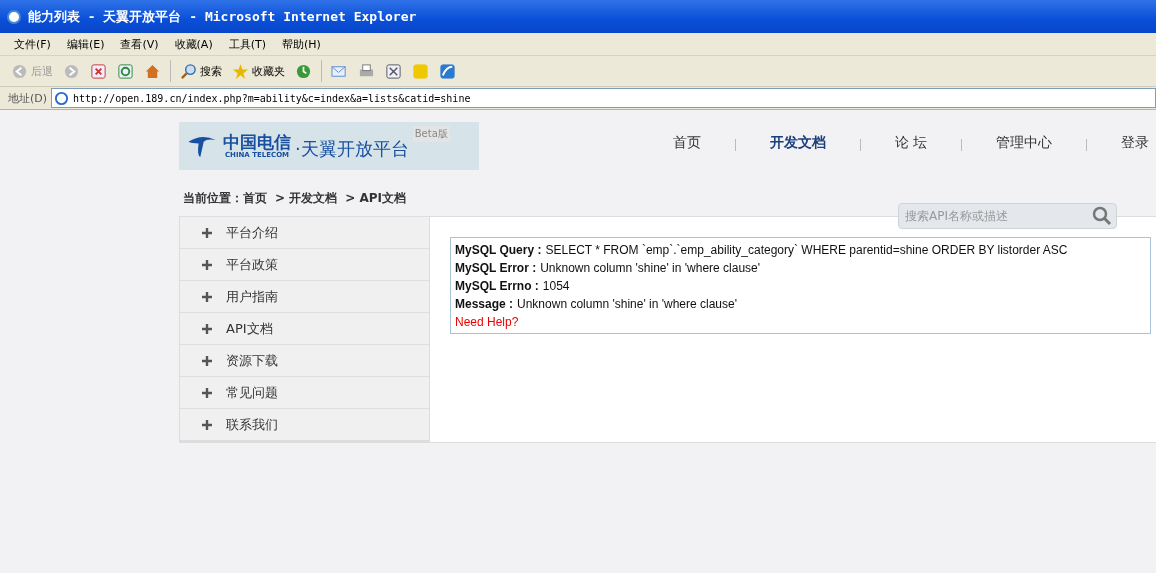 This screenshot has width=1156, height=573. Describe the element at coordinates (1135, 143) in the screenshot. I see `nav-link: 登录` at that location.